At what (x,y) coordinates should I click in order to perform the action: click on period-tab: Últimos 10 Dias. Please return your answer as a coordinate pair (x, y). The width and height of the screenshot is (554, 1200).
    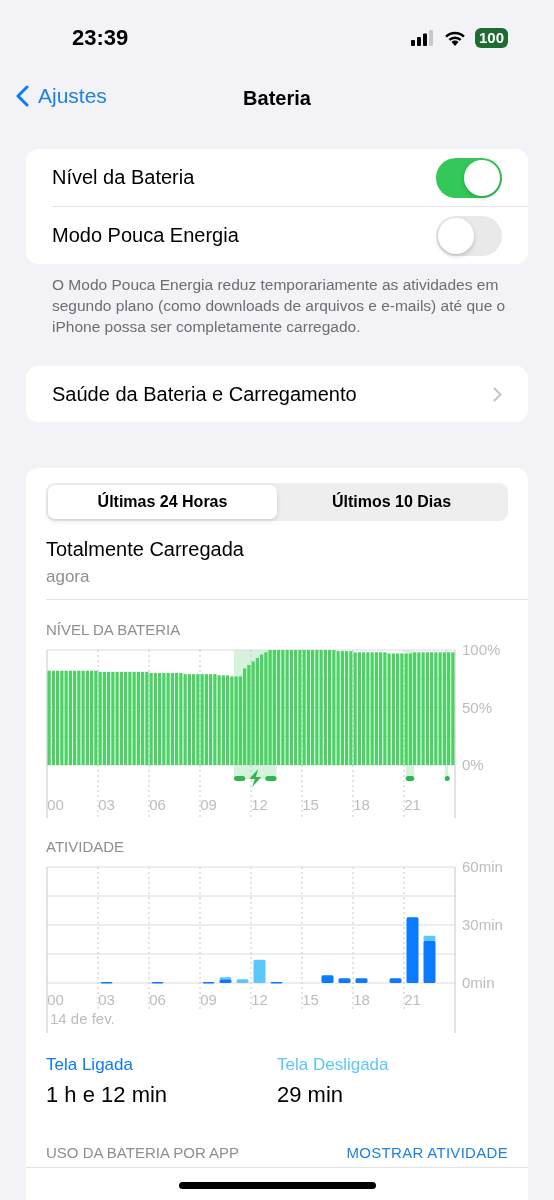
    Looking at the image, I should click on (391, 502).